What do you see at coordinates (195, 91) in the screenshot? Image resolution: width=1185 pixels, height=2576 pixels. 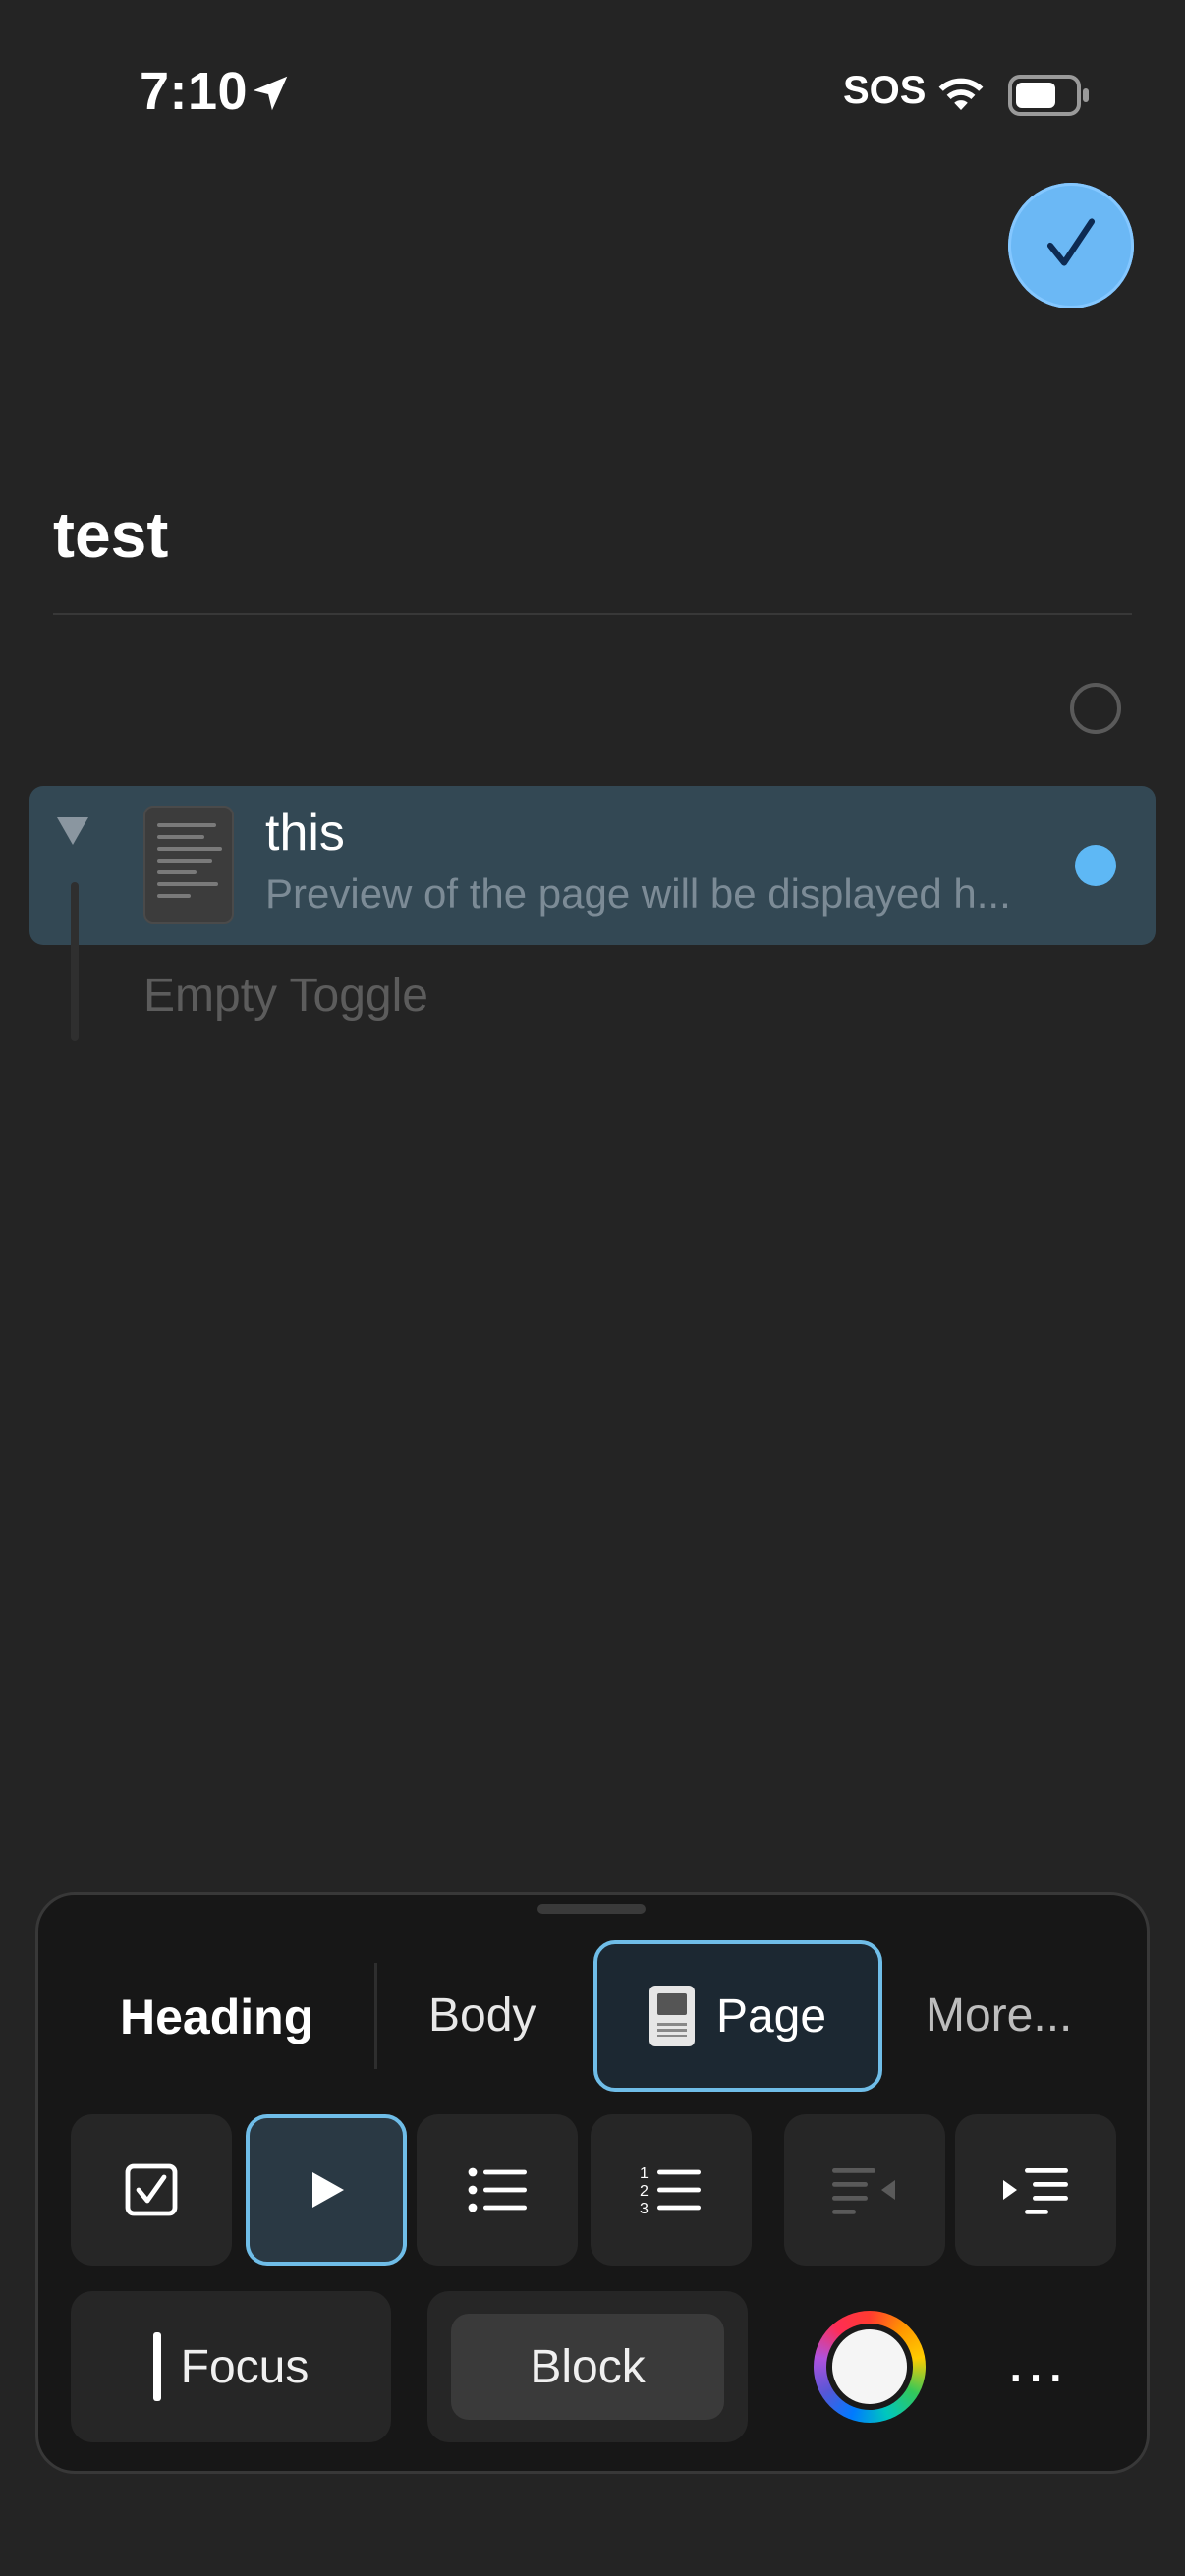 I see `status-time: 7:10` at bounding box center [195, 91].